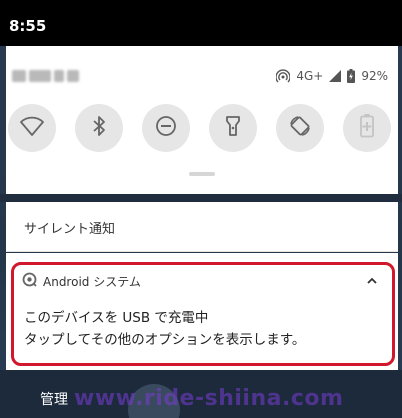  I want to click on network-type: 4G+, so click(310, 76).